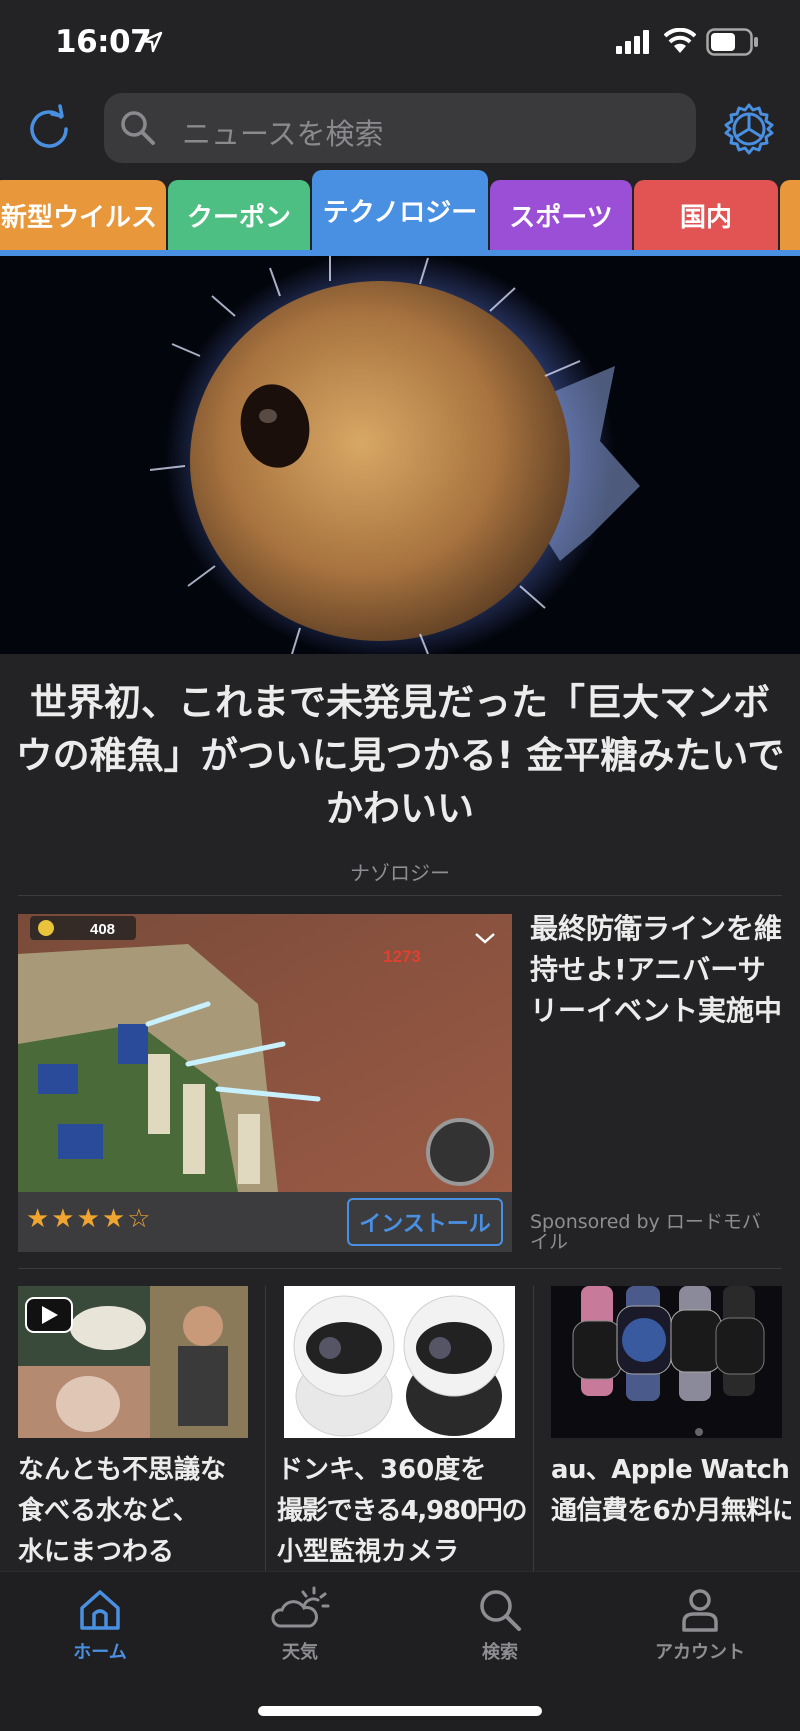 Image resolution: width=800 pixels, height=1731 pixels. I want to click on nav-account-label: アカウント, so click(700, 1652).